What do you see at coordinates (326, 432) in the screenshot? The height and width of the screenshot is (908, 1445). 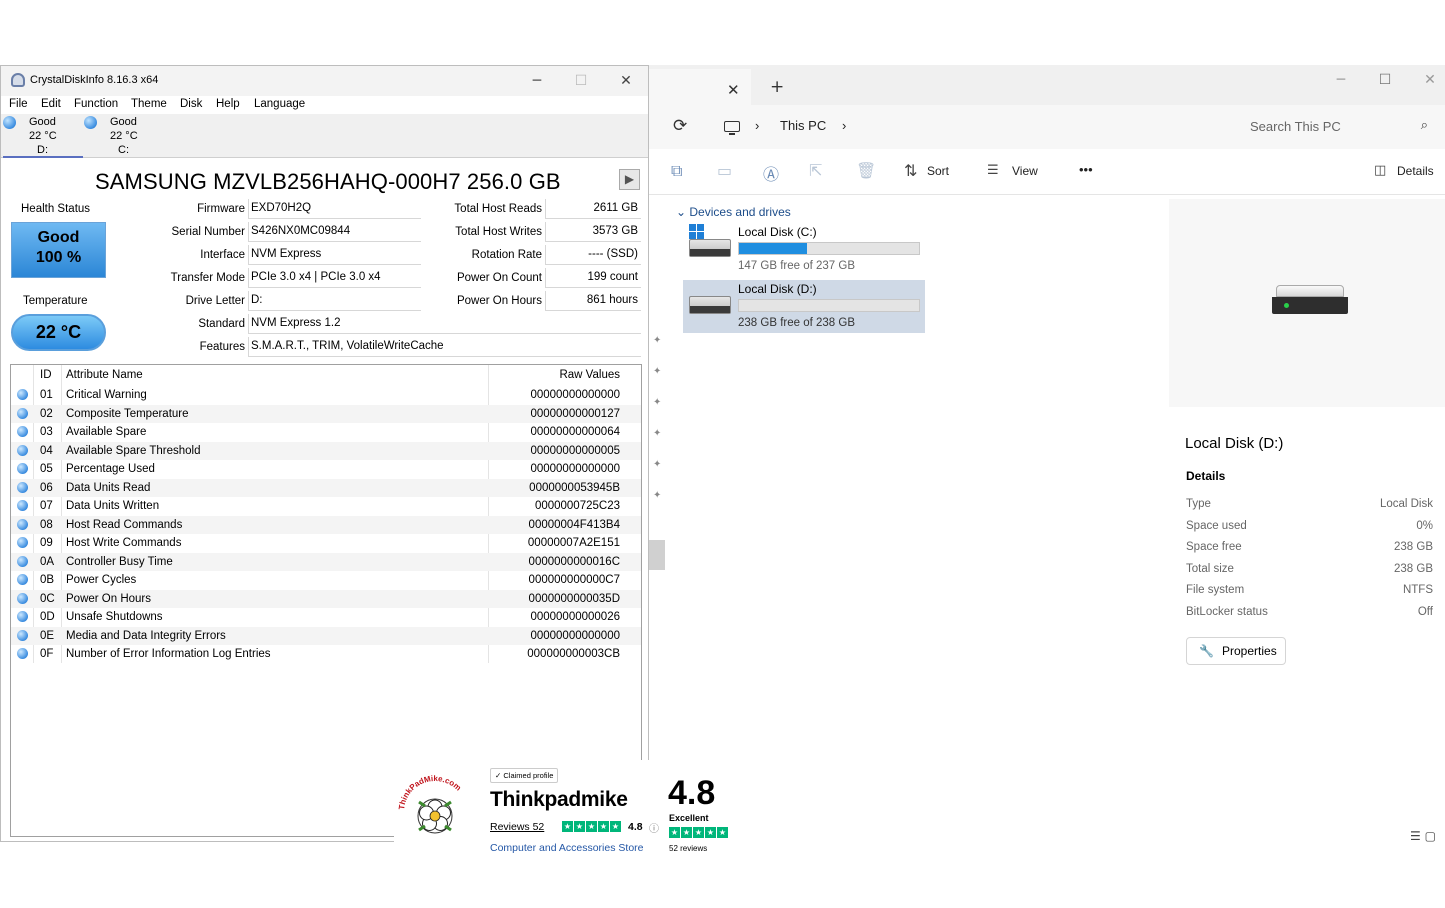 I see `table-row: 03 Available Spare 00000000000064` at bounding box center [326, 432].